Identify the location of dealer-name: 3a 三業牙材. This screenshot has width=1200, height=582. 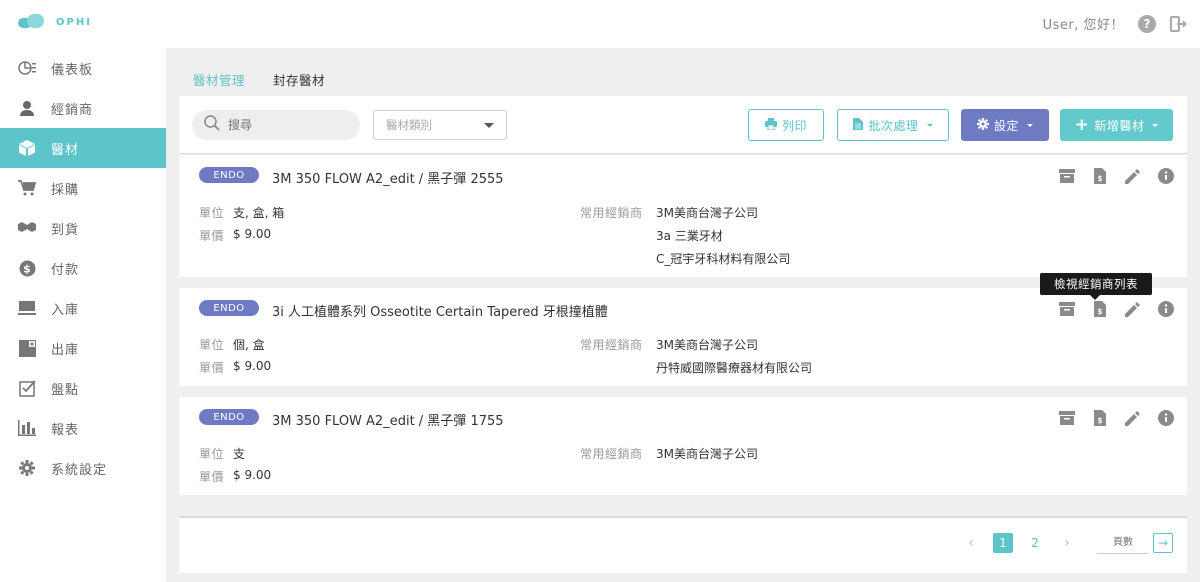
(689, 236).